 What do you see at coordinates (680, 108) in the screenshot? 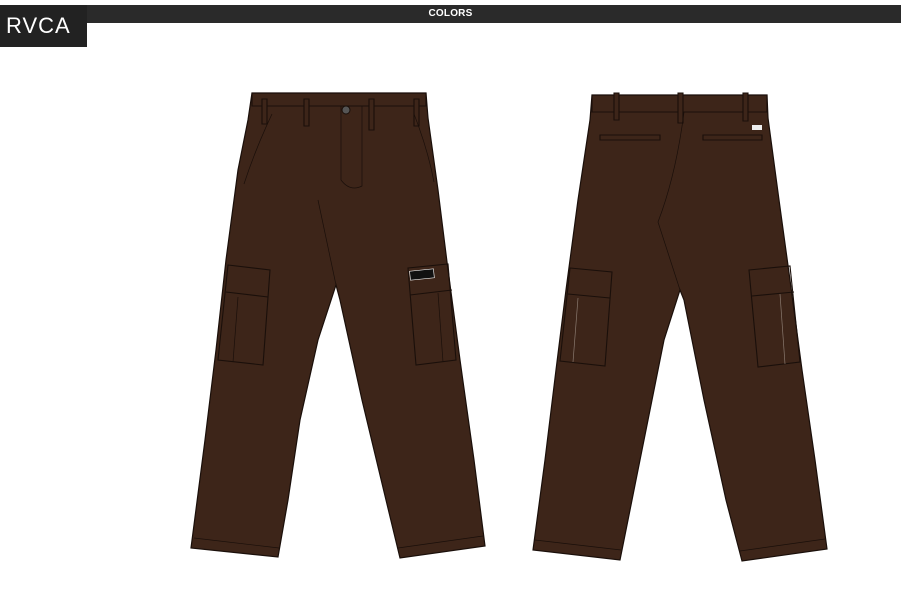
I see `back-belt-loop-center` at bounding box center [680, 108].